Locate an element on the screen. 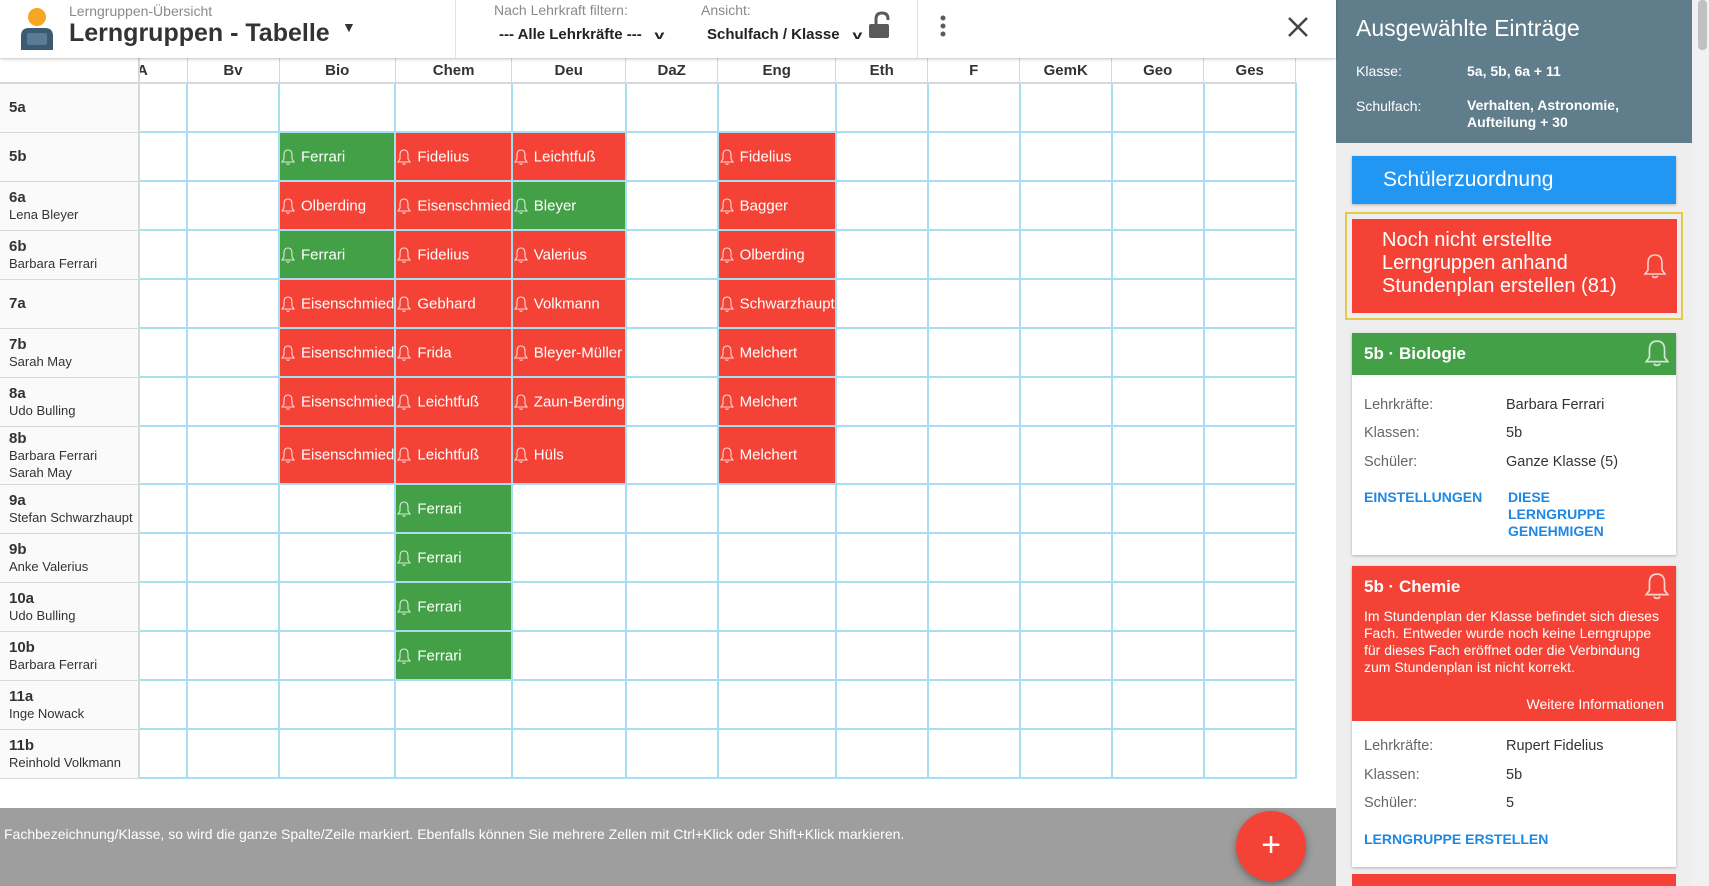 This screenshot has height=886, width=1709. title-dropdown-icon: ▼ is located at coordinates (349, 27).